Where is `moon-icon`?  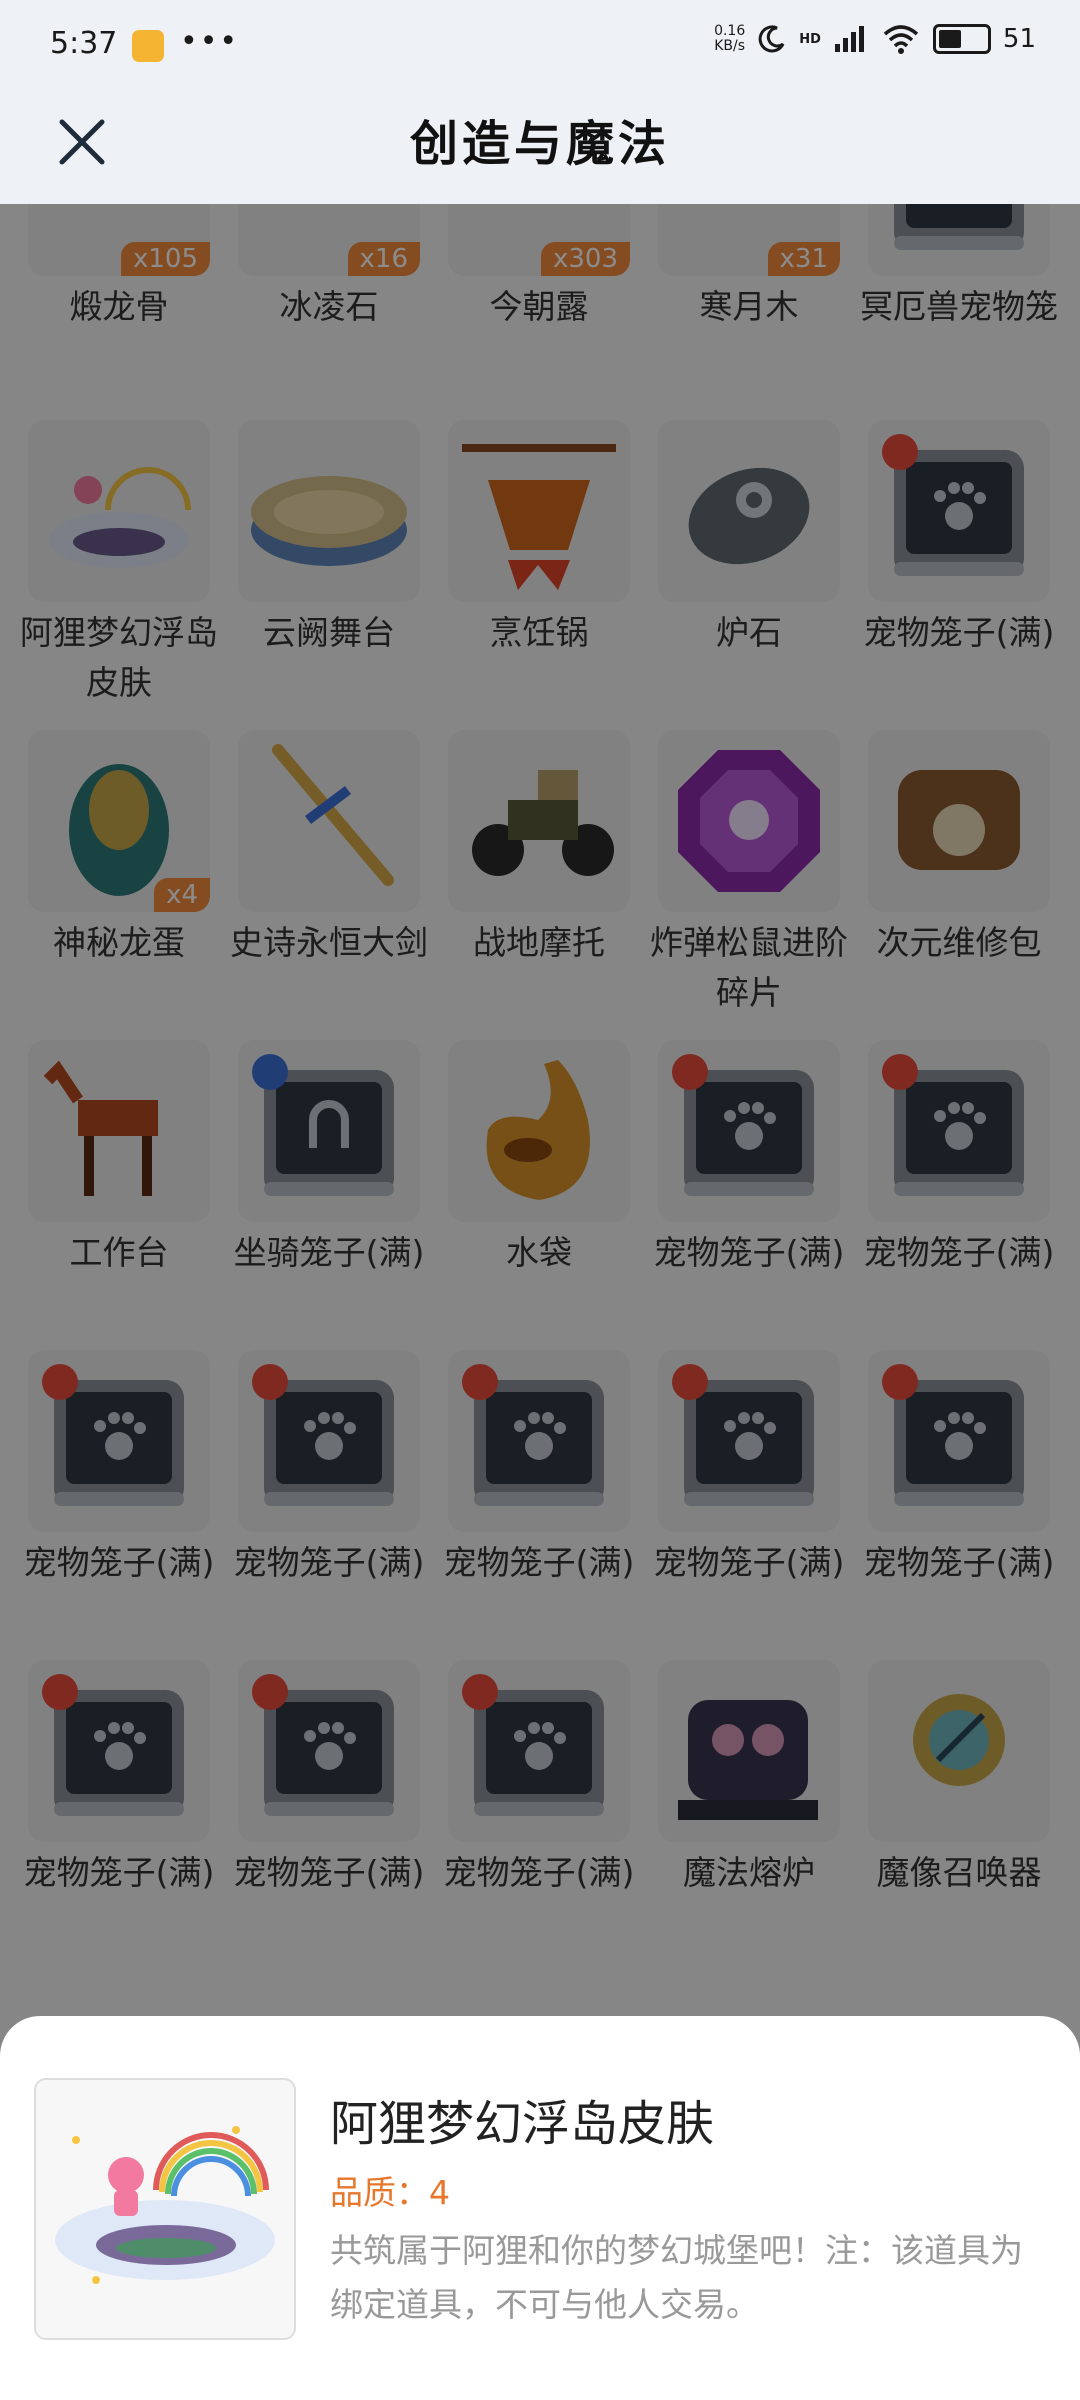
moon-icon is located at coordinates (771, 39).